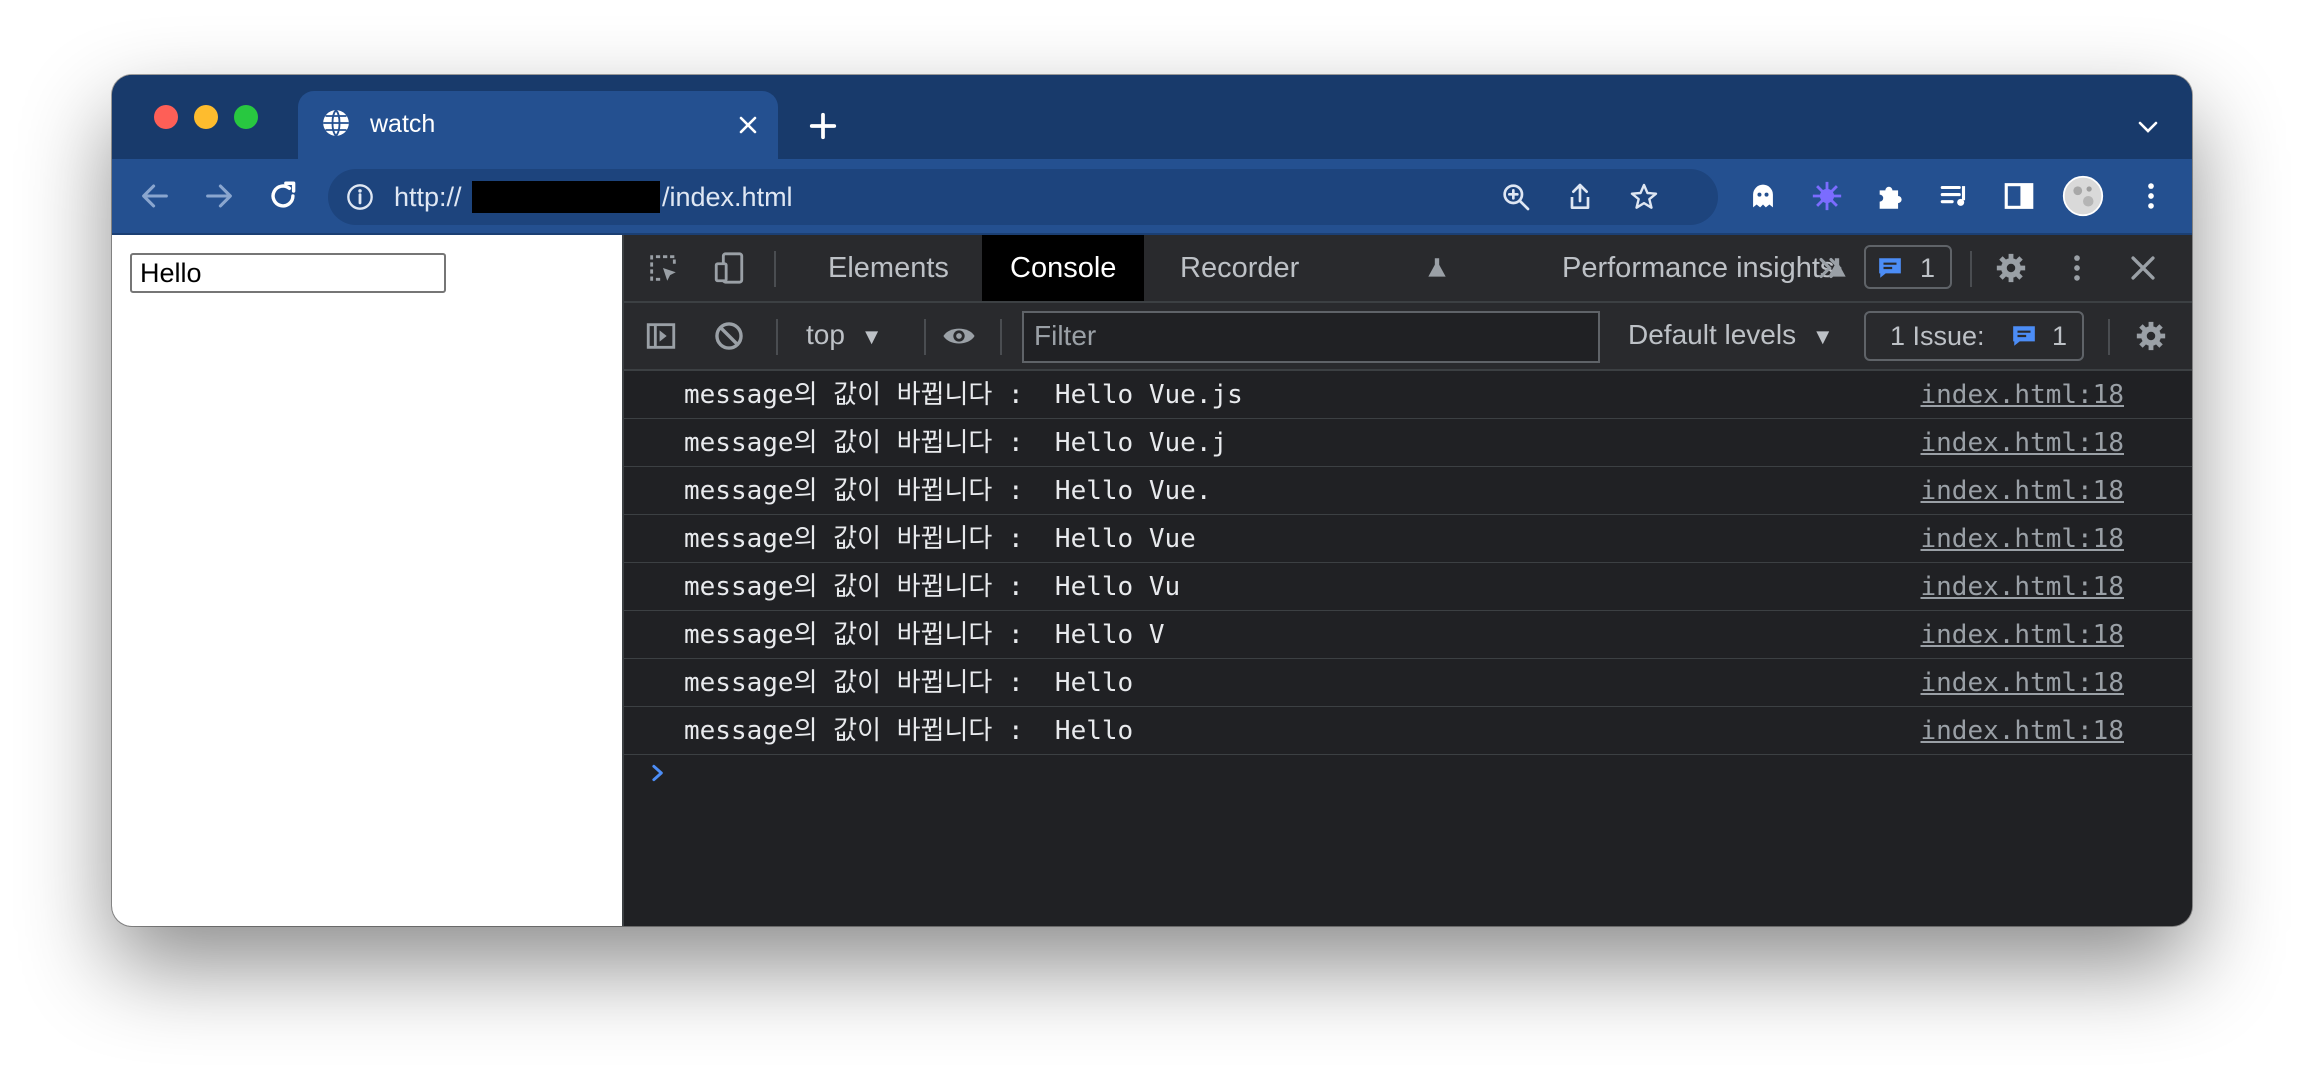  I want to click on ghost-extension-icon, so click(1763, 196).